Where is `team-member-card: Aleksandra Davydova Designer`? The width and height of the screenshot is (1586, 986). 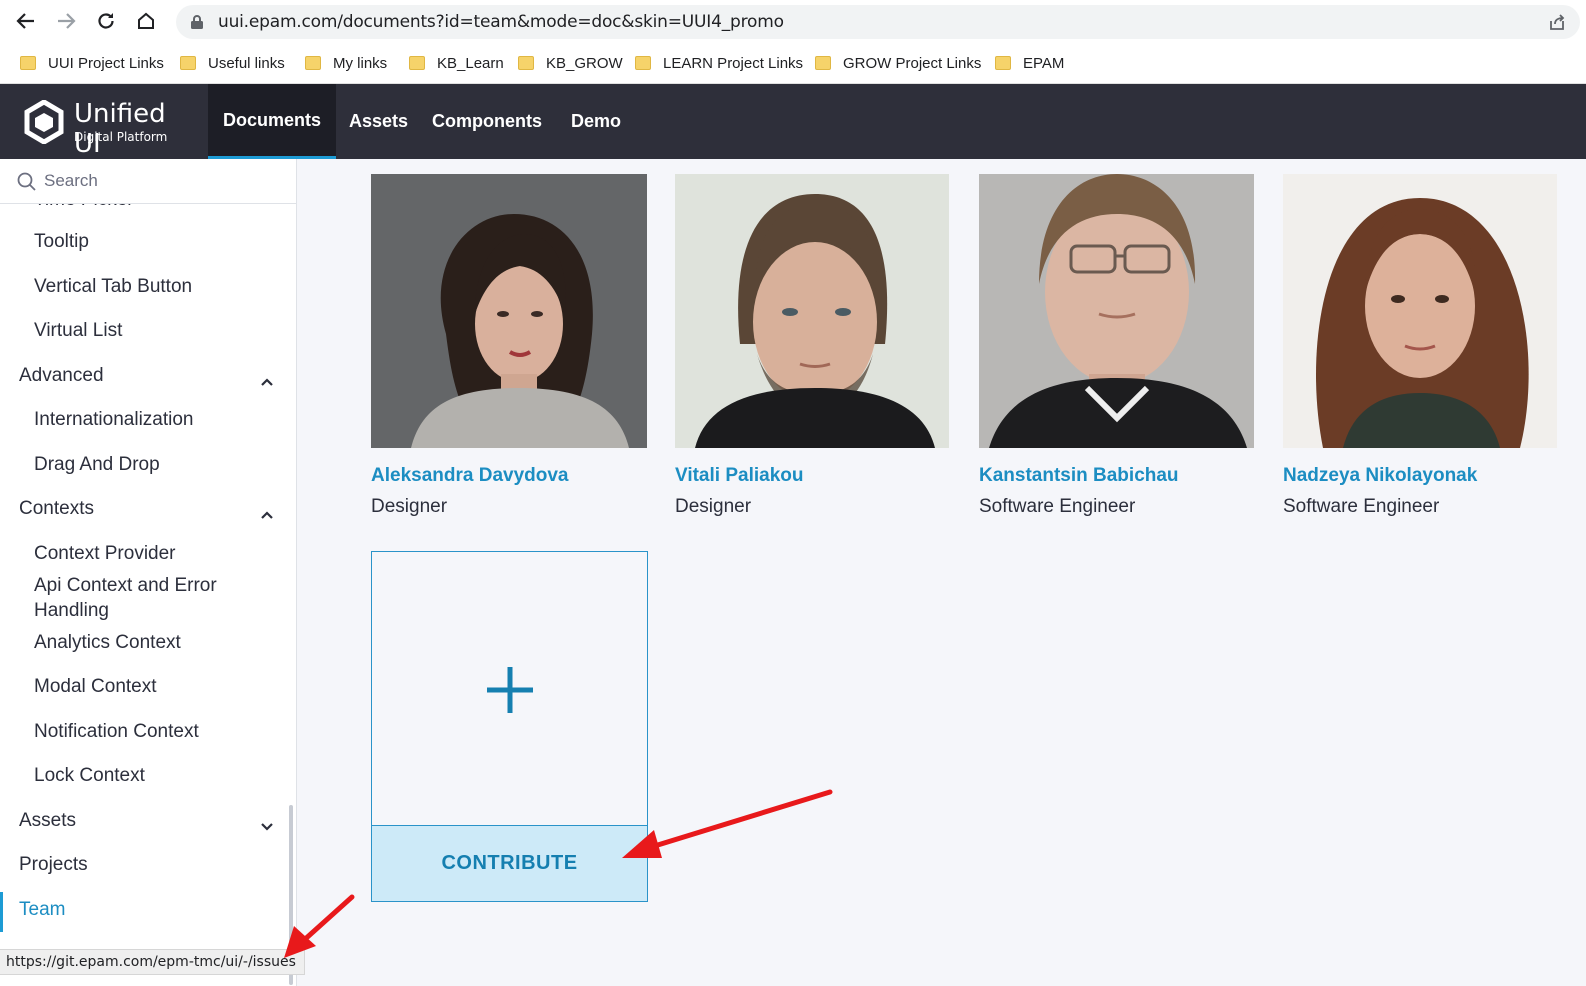 team-member-card: Aleksandra Davydova Designer is located at coordinates (509, 345).